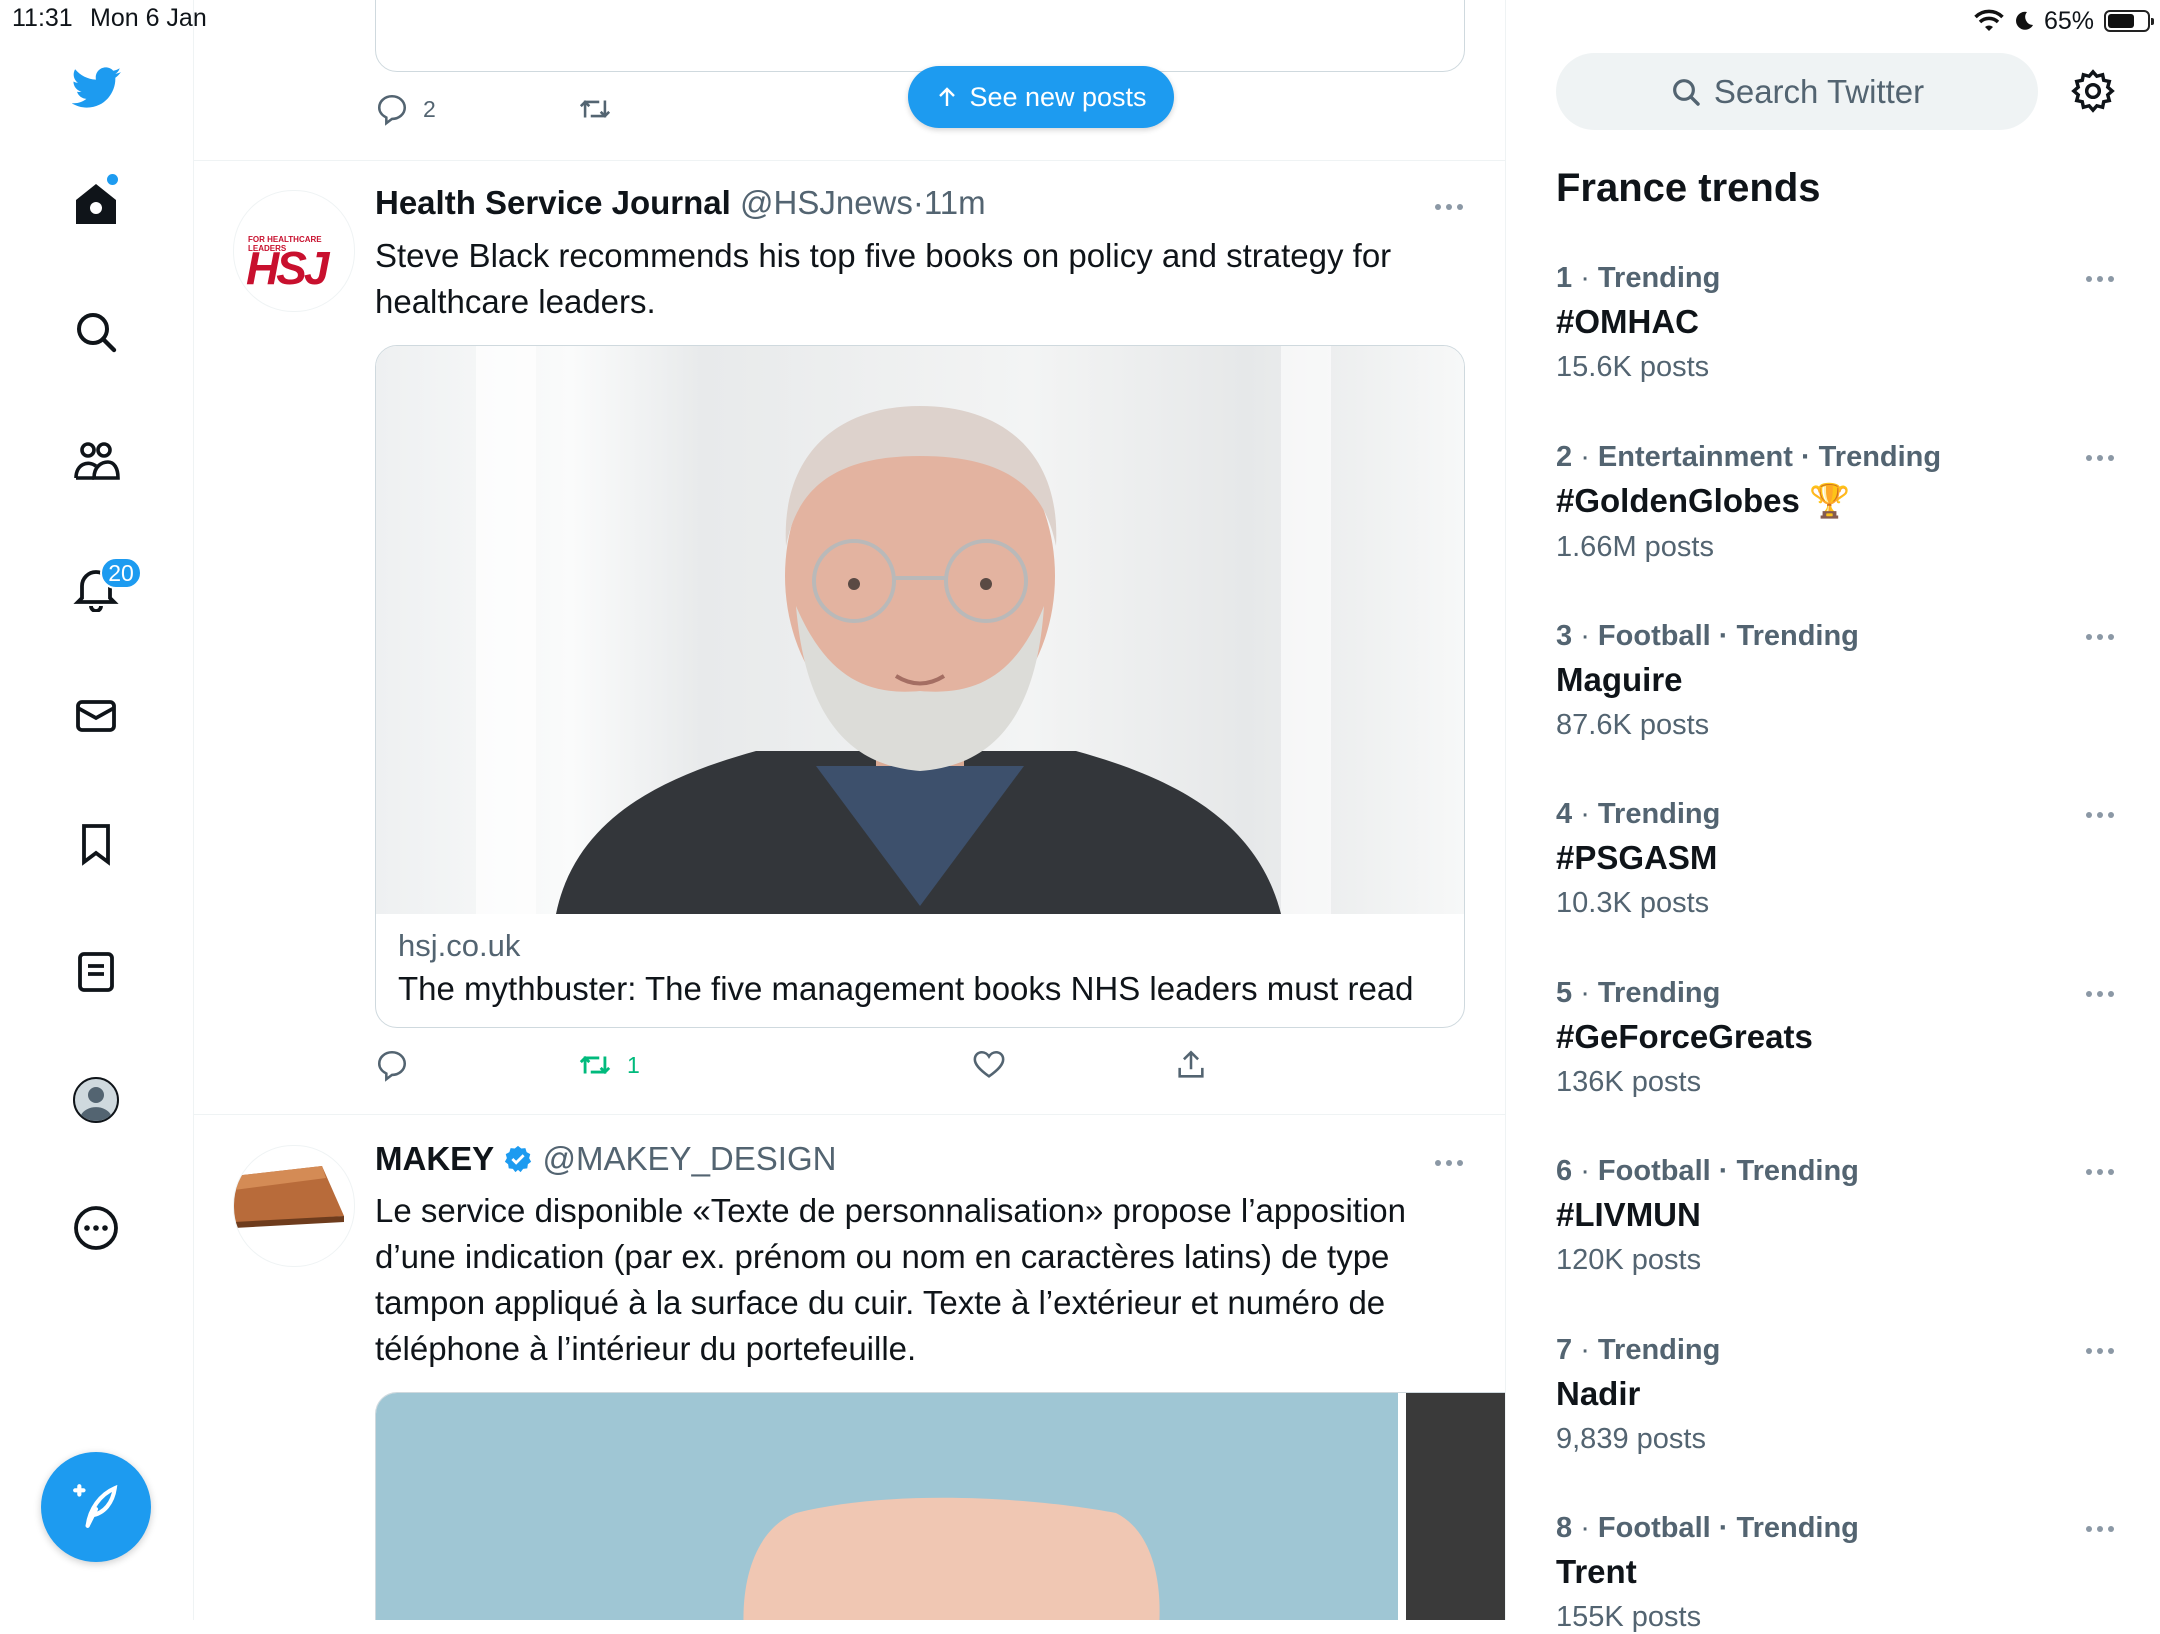 This screenshot has width=2160, height=1634. Describe the element at coordinates (1564, 814) in the screenshot. I see `trend-rank: 4` at that location.